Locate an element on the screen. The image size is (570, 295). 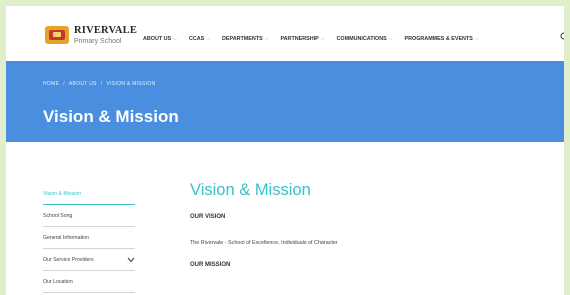
search-icon is located at coordinates (562, 37).